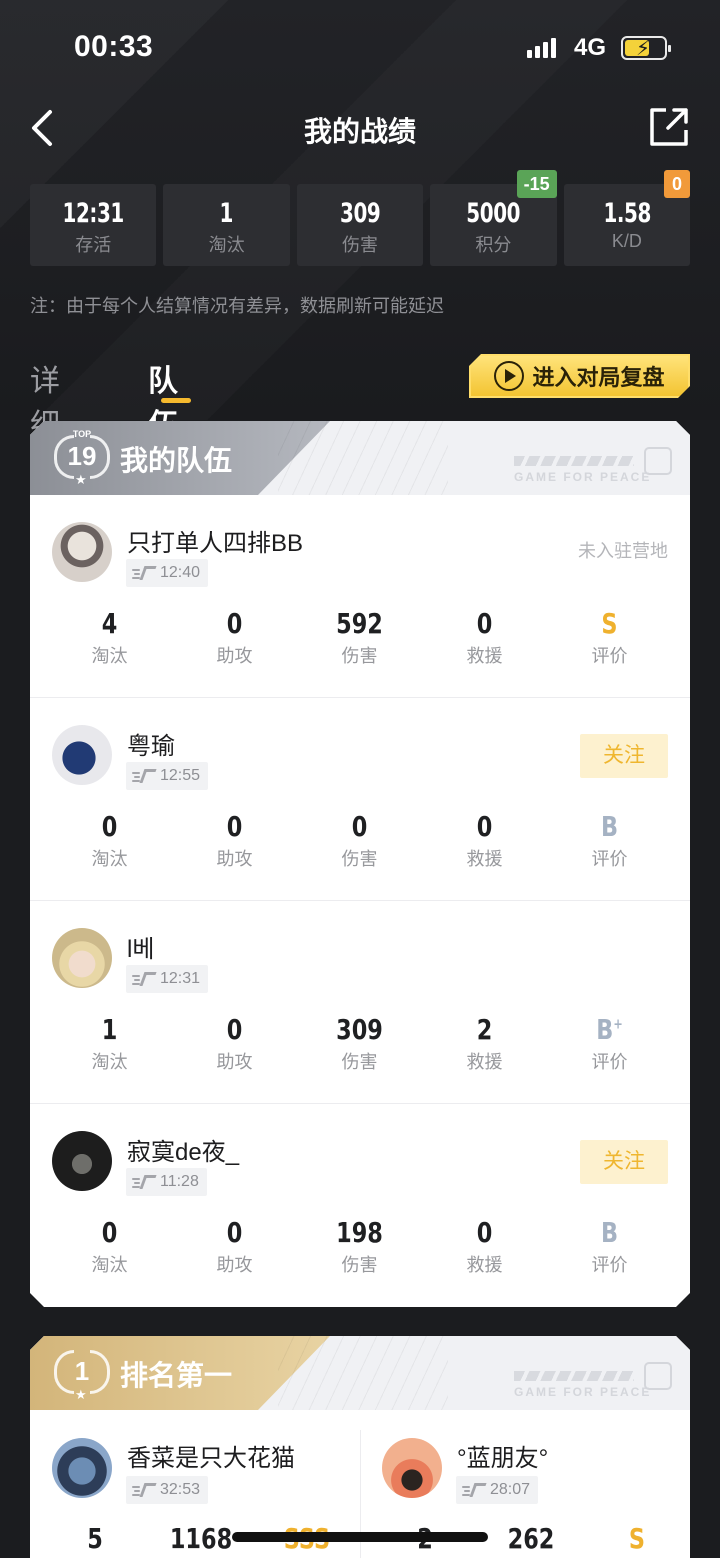 Image resolution: width=720 pixels, height=1558 pixels. What do you see at coordinates (167, 776) in the screenshot?
I see `survival-time: 12:55` at bounding box center [167, 776].